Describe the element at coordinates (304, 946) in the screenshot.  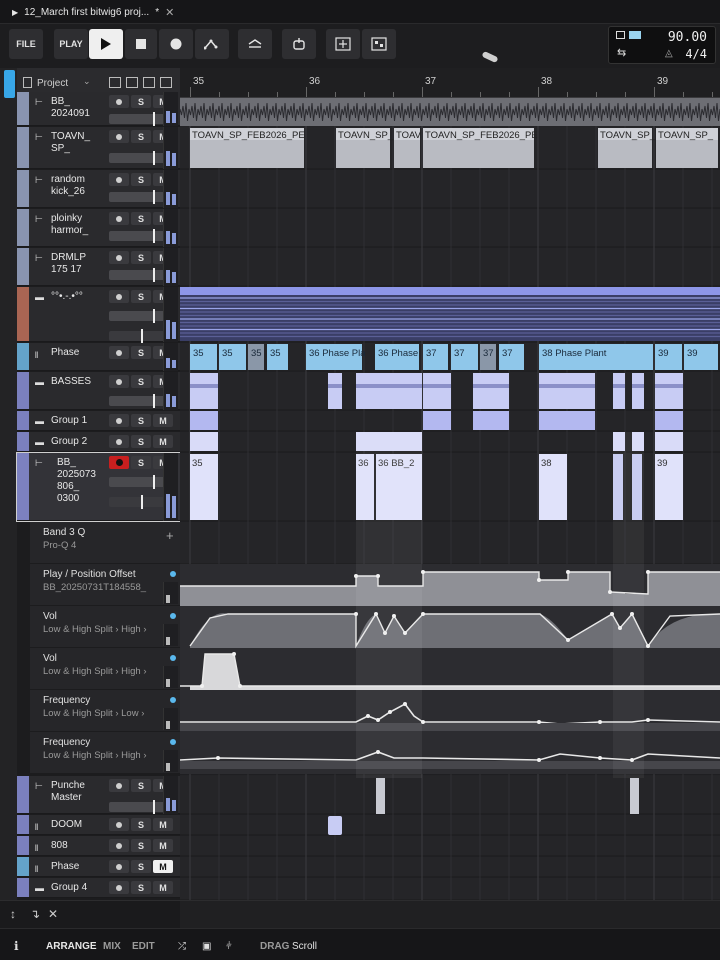
I see `drag-mode-value: Scroll` at that location.